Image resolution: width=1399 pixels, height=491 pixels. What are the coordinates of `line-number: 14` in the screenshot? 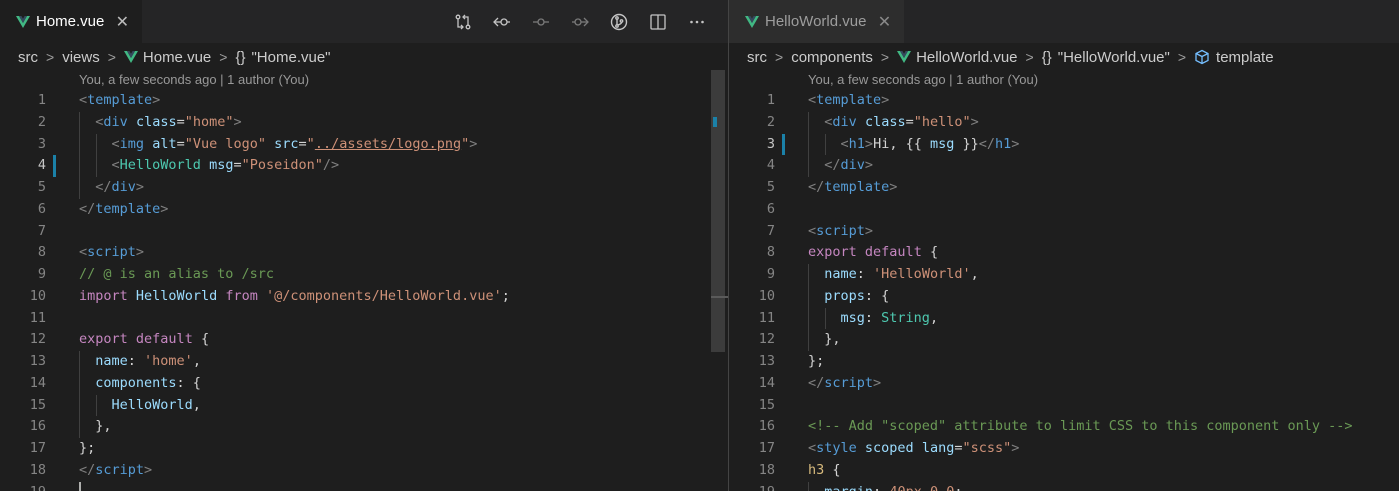 It's located at (37, 382).